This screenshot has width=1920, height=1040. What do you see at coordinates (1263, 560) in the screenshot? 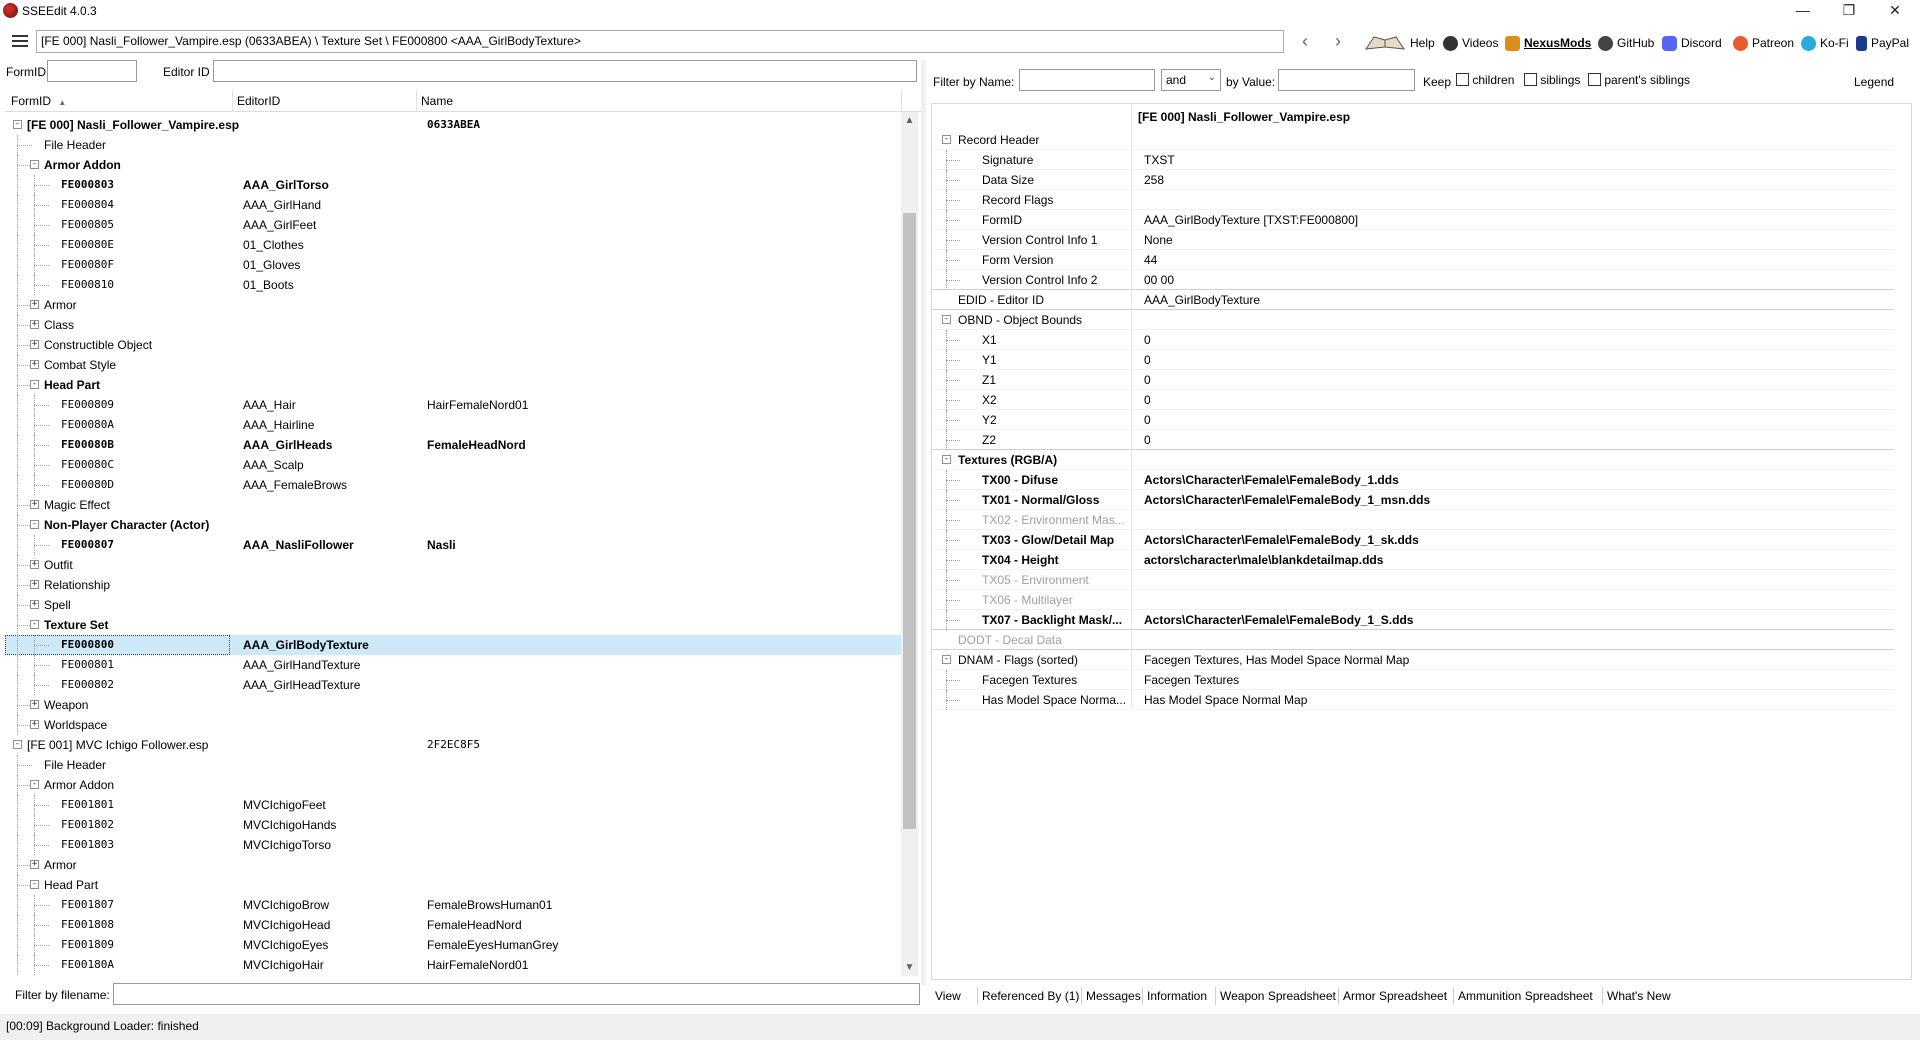
I see `record-field-value: actors\character\male\blankdetailmap.dds` at bounding box center [1263, 560].